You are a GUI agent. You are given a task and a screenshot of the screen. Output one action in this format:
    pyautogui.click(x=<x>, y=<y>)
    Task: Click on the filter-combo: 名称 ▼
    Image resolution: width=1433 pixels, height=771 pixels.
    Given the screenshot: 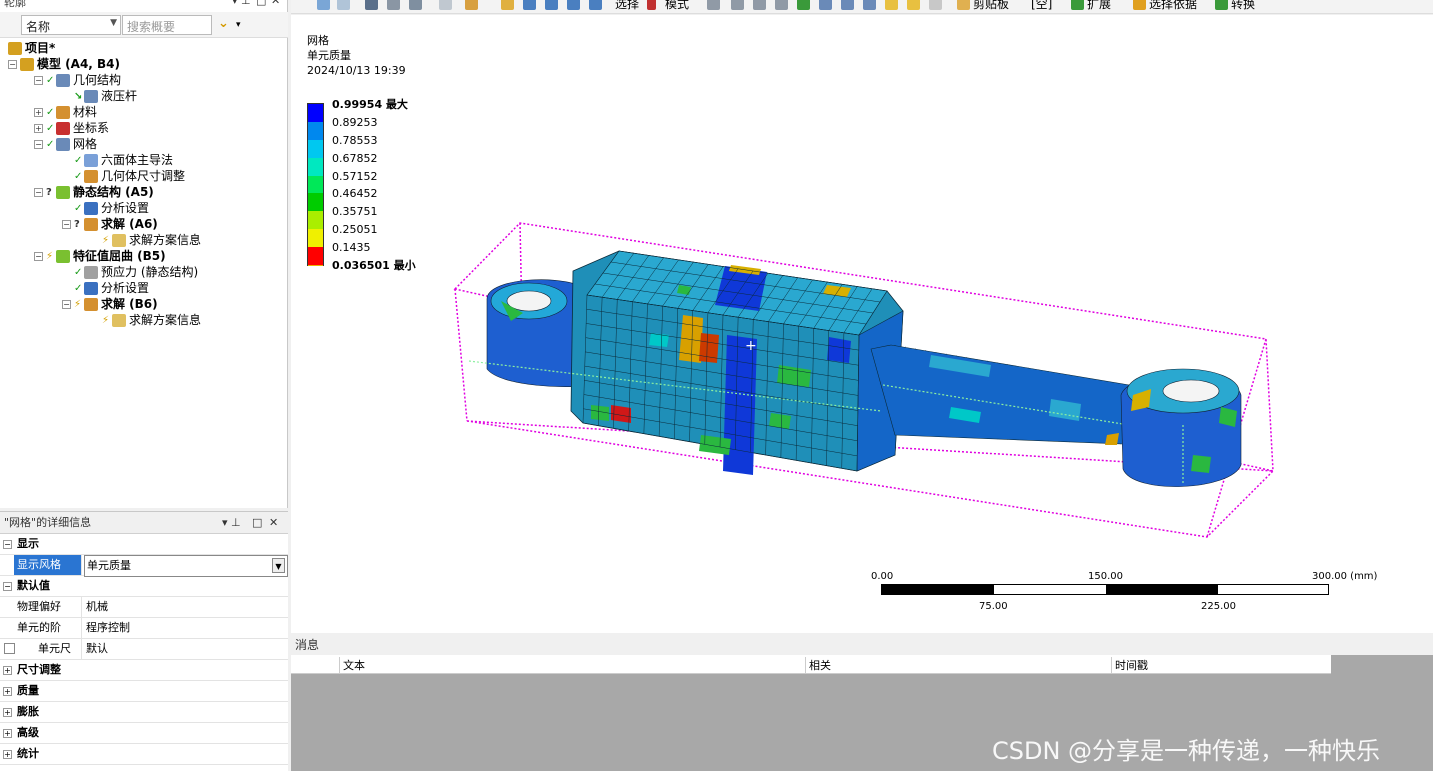 What is the action you would take?
    pyautogui.click(x=71, y=25)
    